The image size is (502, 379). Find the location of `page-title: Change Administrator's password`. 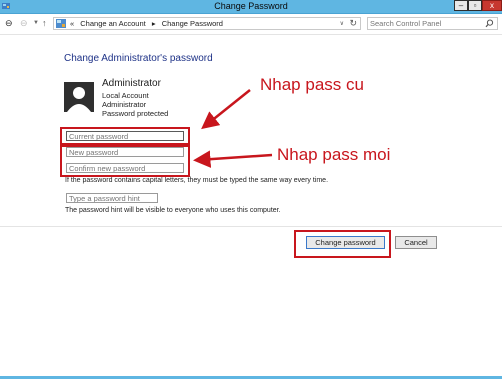

page-title: Change Administrator's password is located at coordinates (138, 58).